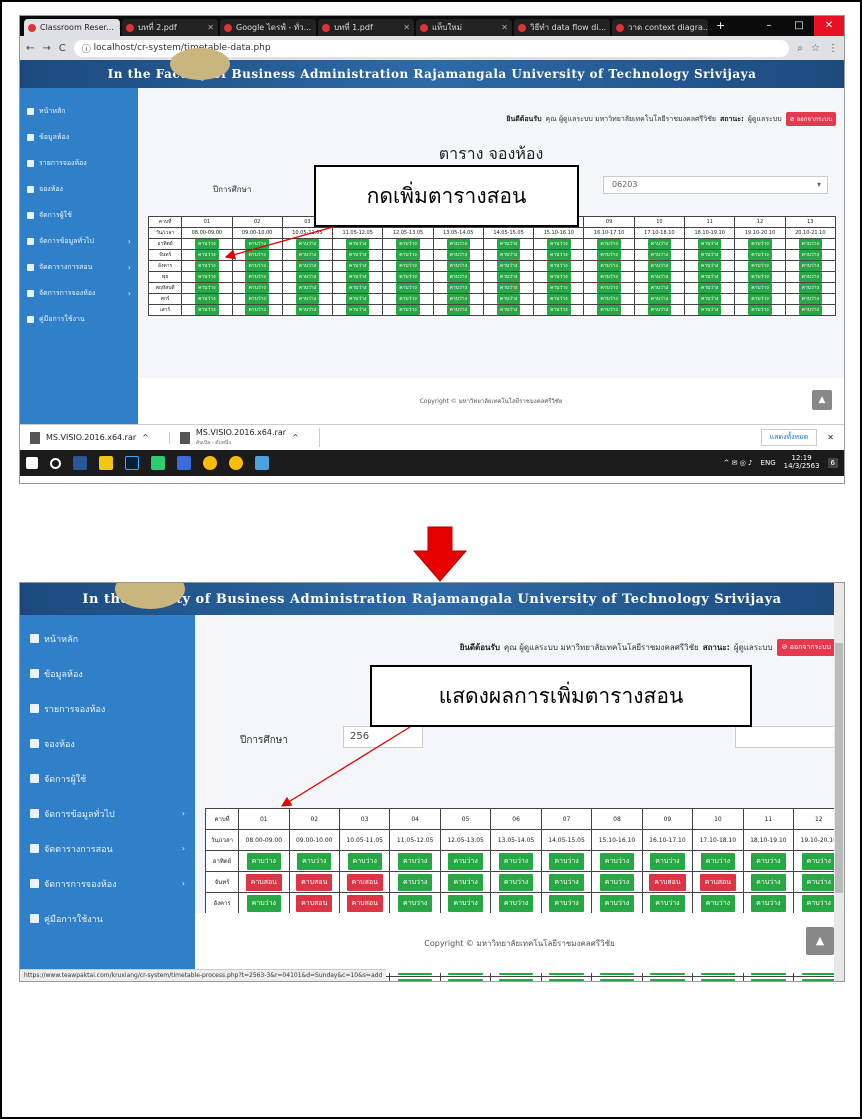 Image resolution: width=862 pixels, height=1119 pixels. What do you see at coordinates (839, 782) in the screenshot?
I see `page-scrollbar` at bounding box center [839, 782].